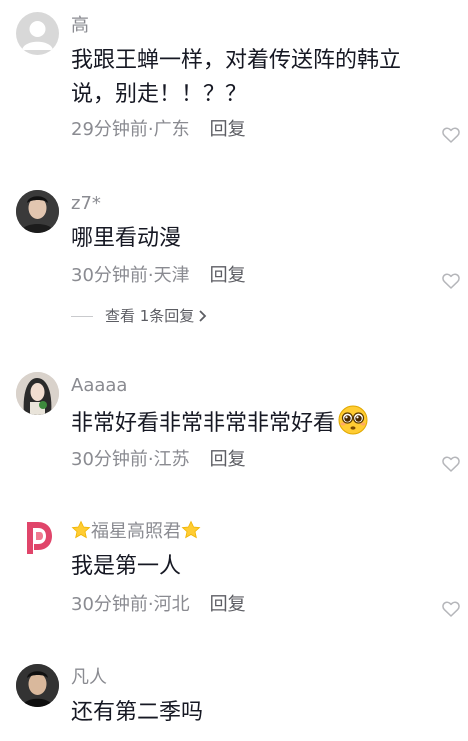 This screenshot has height=741, width=468. What do you see at coordinates (89, 678) in the screenshot?
I see `comment-username: 凡人` at bounding box center [89, 678].